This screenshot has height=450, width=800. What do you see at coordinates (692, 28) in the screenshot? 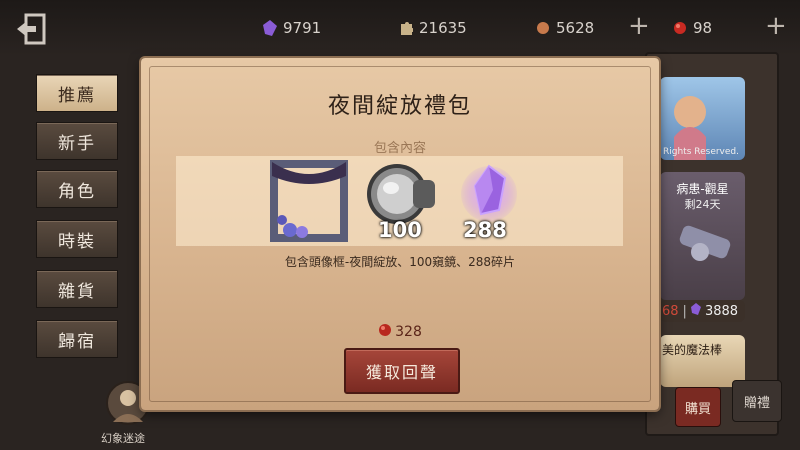
I see `echo-currency: 98` at bounding box center [692, 28].